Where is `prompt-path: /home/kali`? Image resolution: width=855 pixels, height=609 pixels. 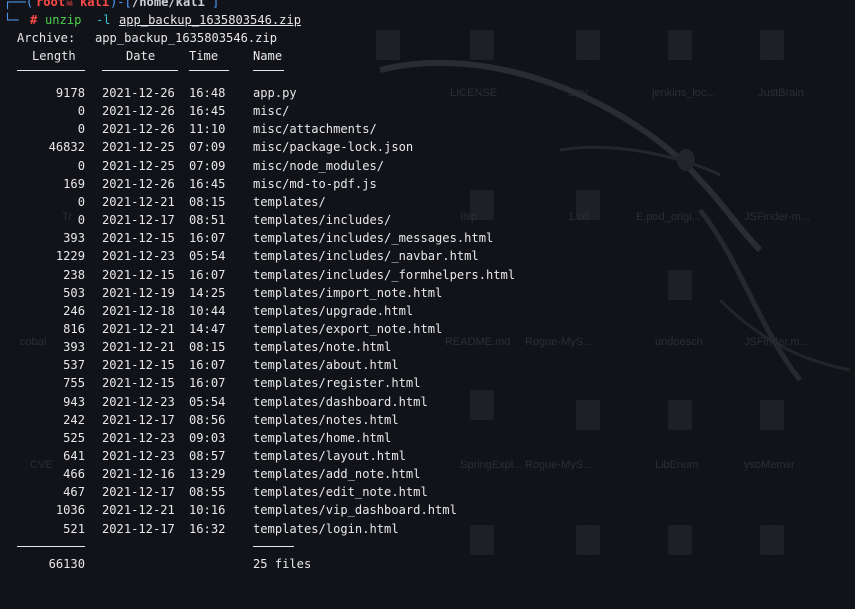 prompt-path: /home/kali is located at coordinates (168, 4).